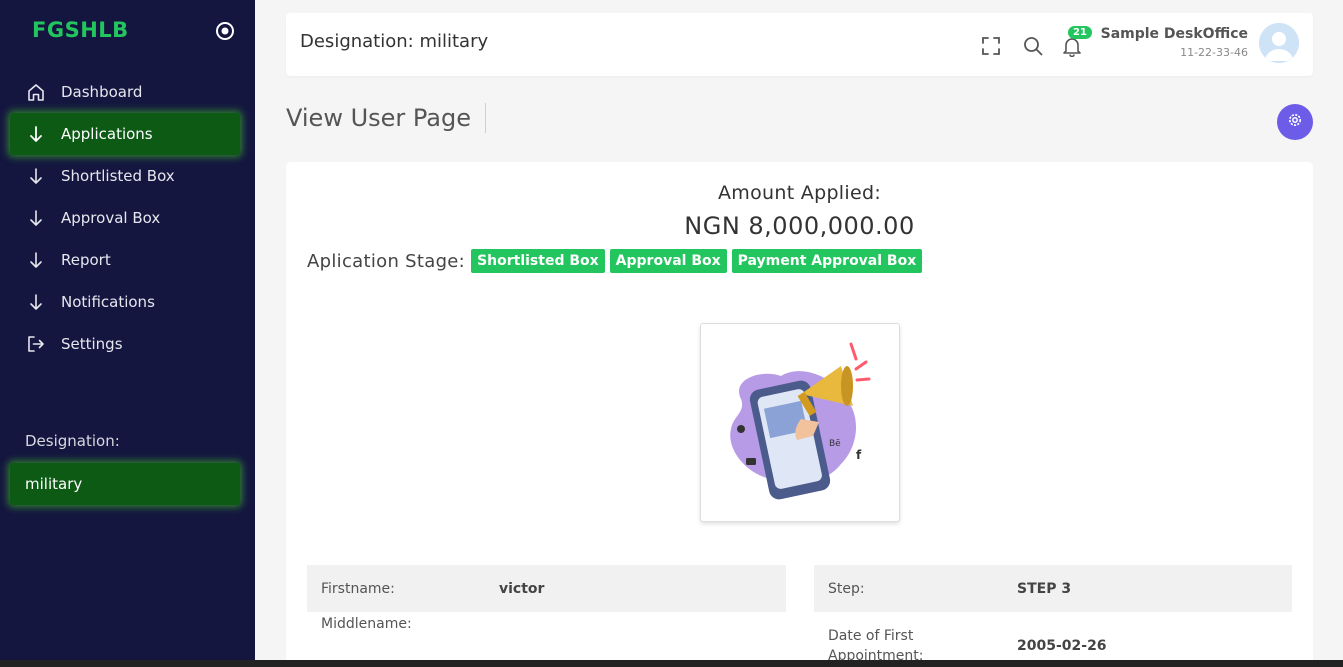 This screenshot has width=1343, height=667. Describe the element at coordinates (668, 261) in the screenshot. I see `stage-badge-approval: Approval Box` at that location.